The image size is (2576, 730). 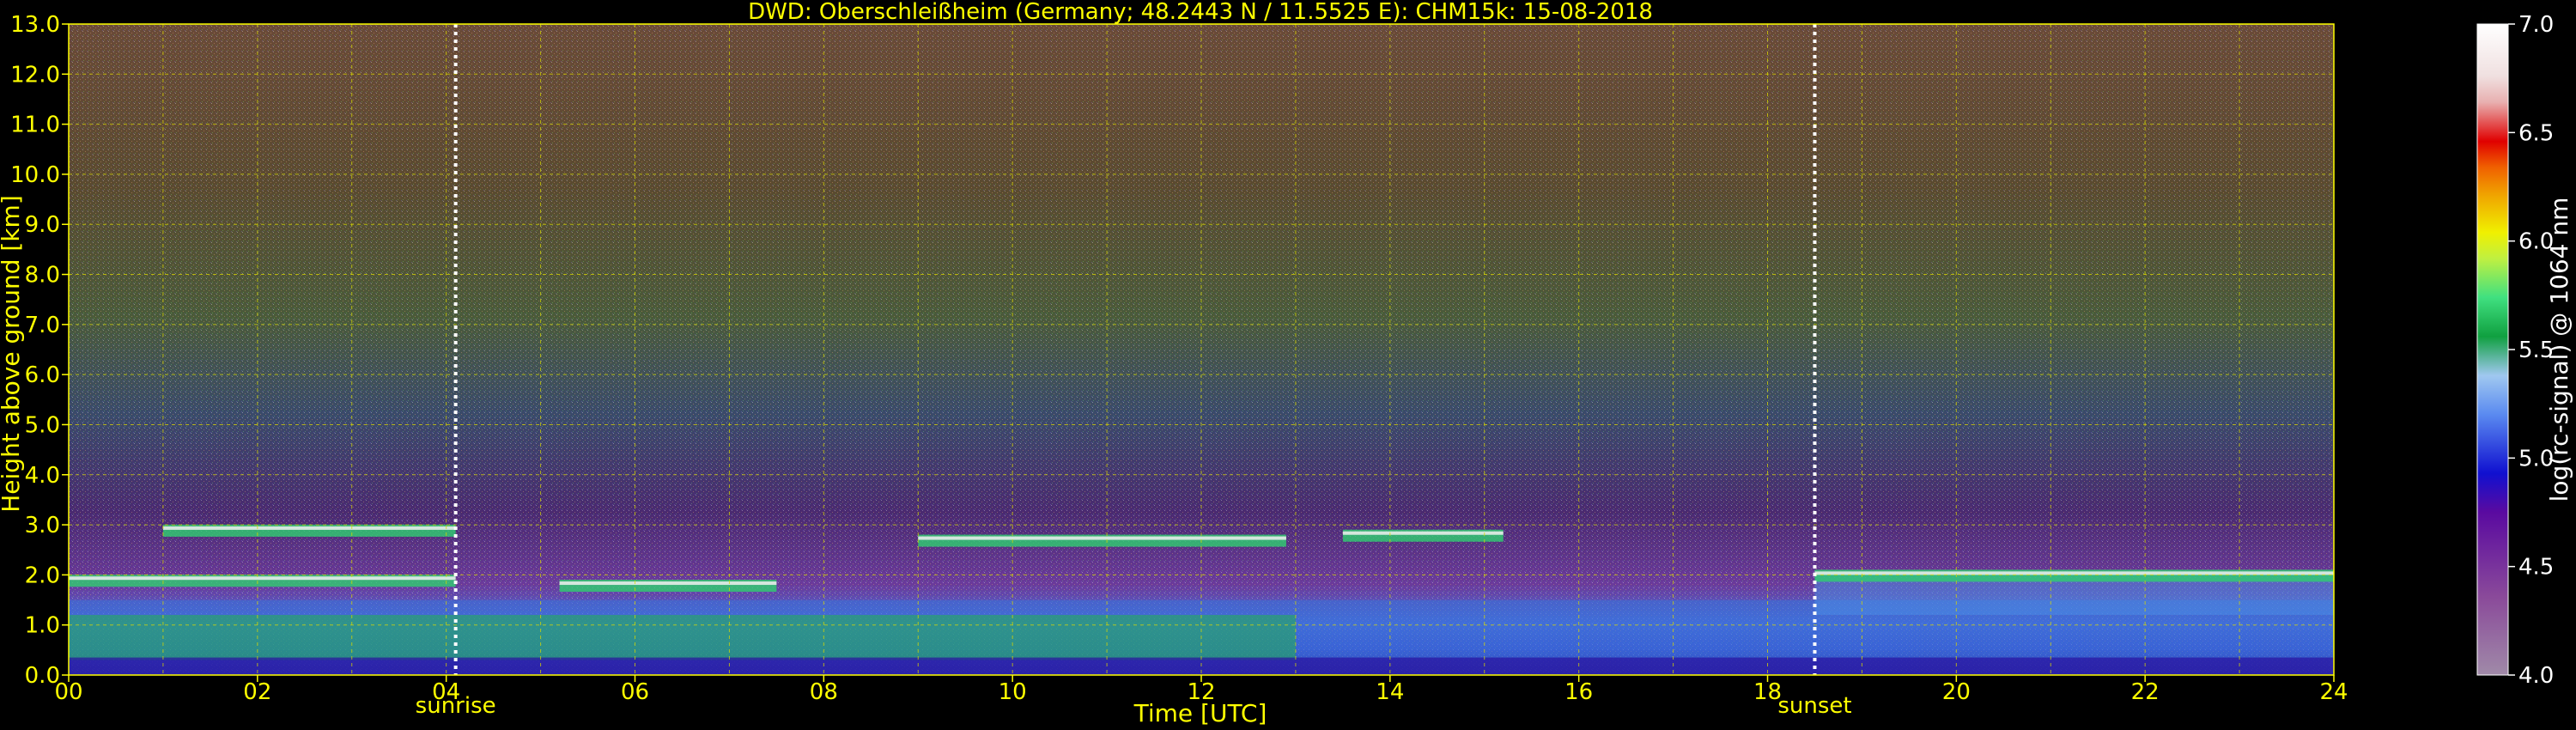 I want to click on x-tick-label: 08, so click(x=824, y=692).